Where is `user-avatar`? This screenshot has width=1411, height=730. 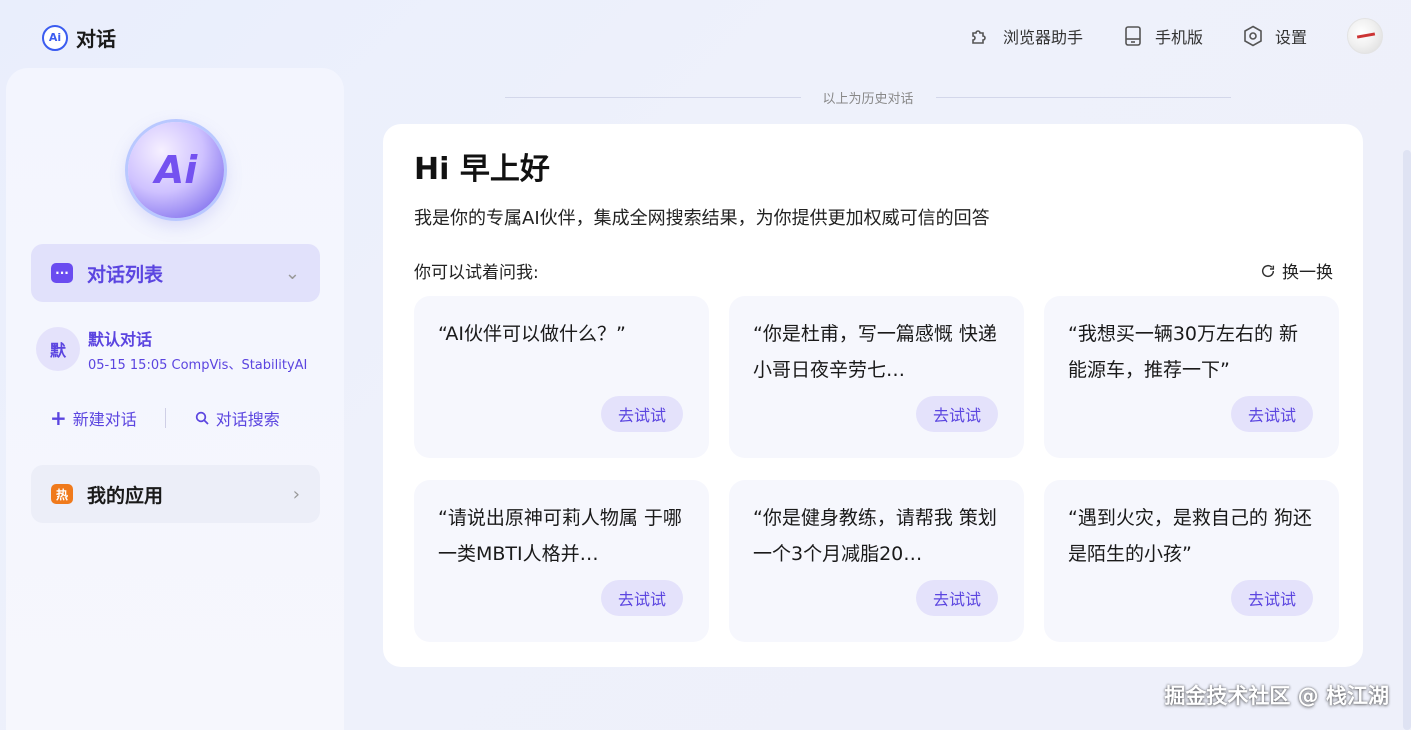 user-avatar is located at coordinates (1365, 36).